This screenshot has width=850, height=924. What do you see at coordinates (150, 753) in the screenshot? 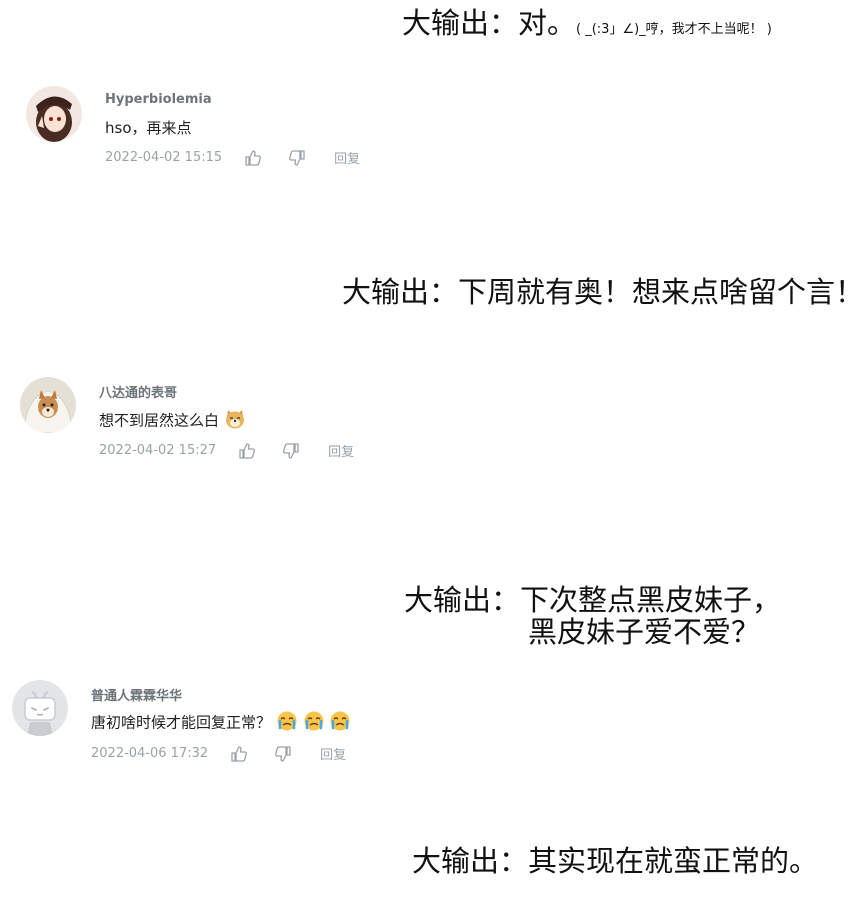
I see `timestamp: 2022-04-06 17:32` at bounding box center [150, 753].